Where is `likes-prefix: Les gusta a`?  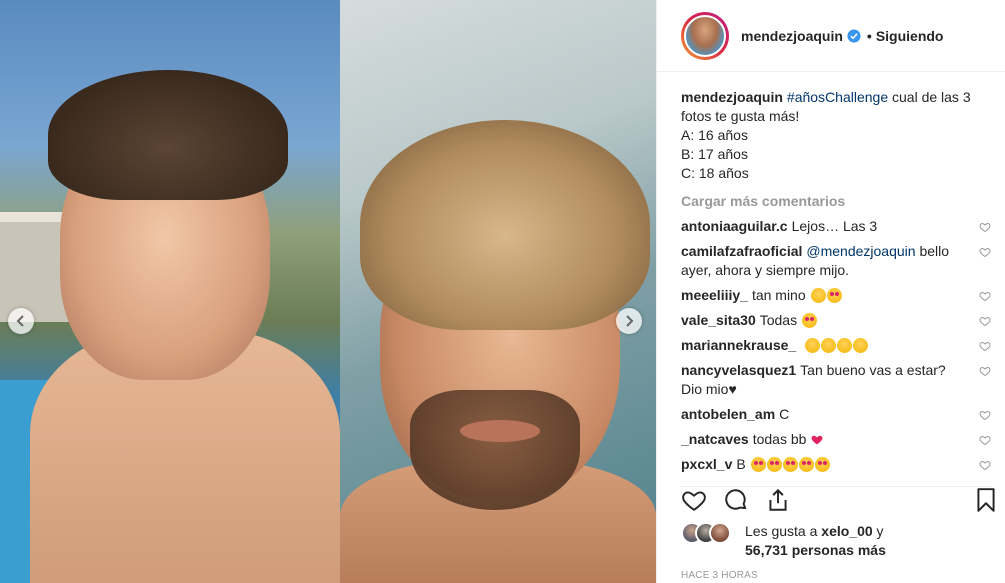 likes-prefix: Les gusta a is located at coordinates (781, 531).